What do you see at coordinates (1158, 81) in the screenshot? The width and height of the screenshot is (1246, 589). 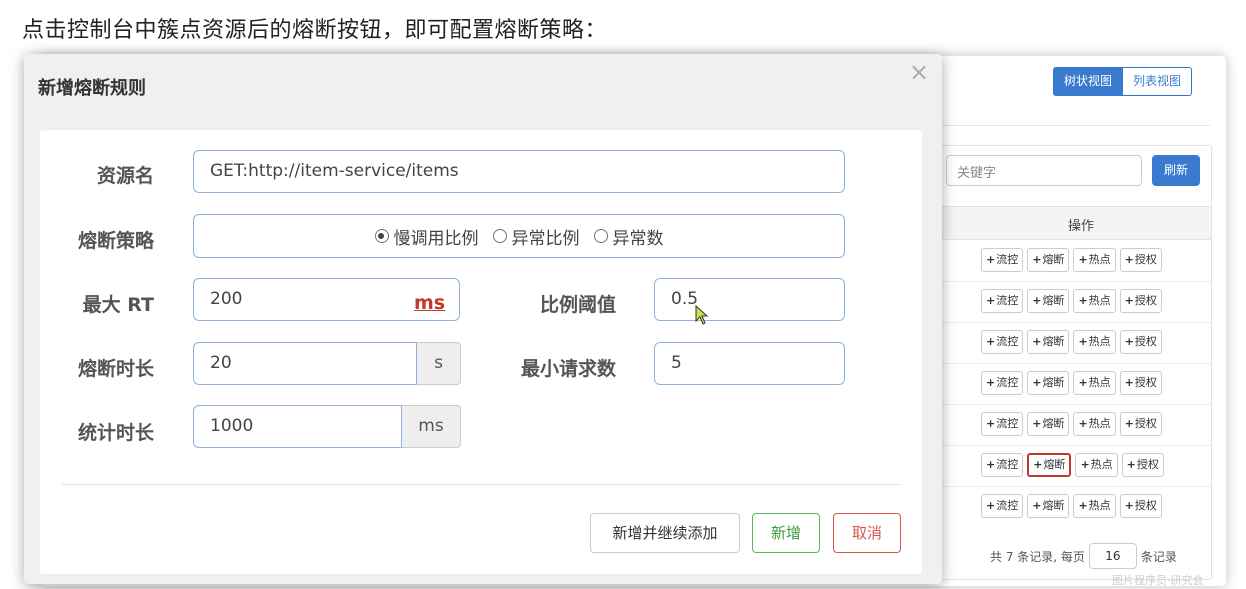 I see `list-view-button: 列表视图` at bounding box center [1158, 81].